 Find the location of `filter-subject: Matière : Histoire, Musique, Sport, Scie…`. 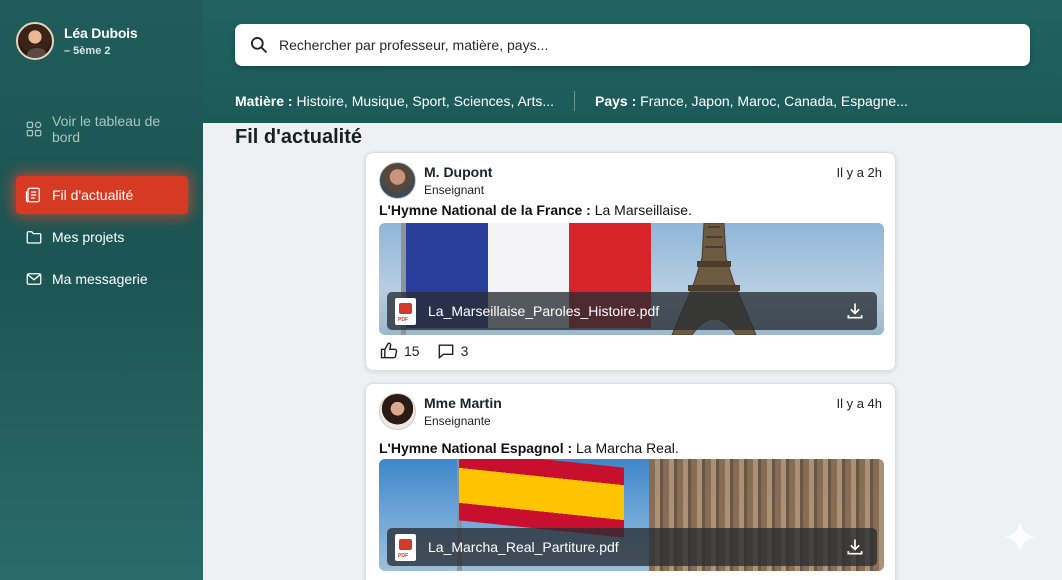

filter-subject: Matière : Histoire, Musique, Sport, Scie… is located at coordinates (394, 101).